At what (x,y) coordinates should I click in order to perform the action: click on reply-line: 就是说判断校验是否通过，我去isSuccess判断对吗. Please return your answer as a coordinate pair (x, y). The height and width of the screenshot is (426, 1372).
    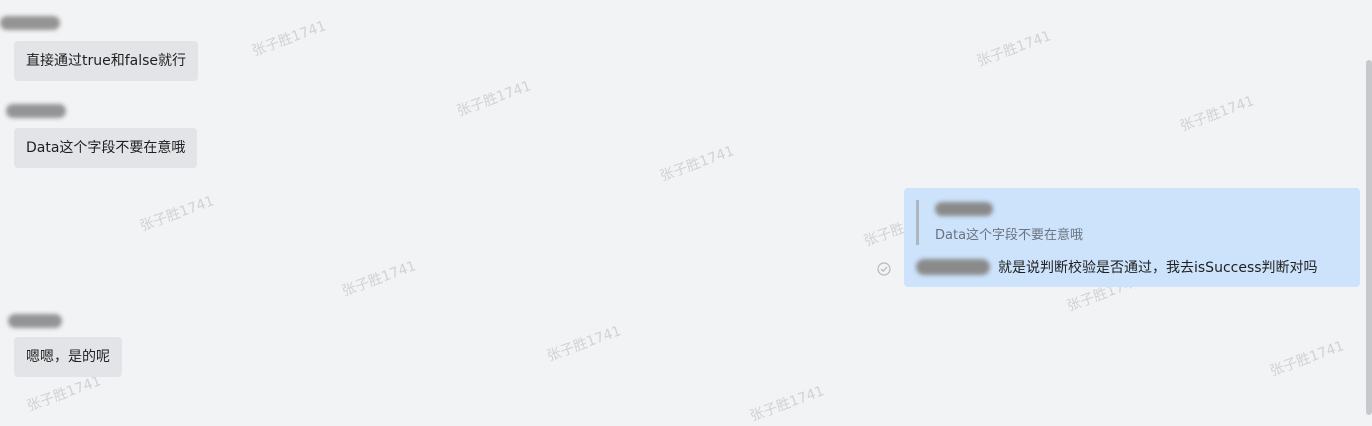
    Looking at the image, I should click on (1132, 267).